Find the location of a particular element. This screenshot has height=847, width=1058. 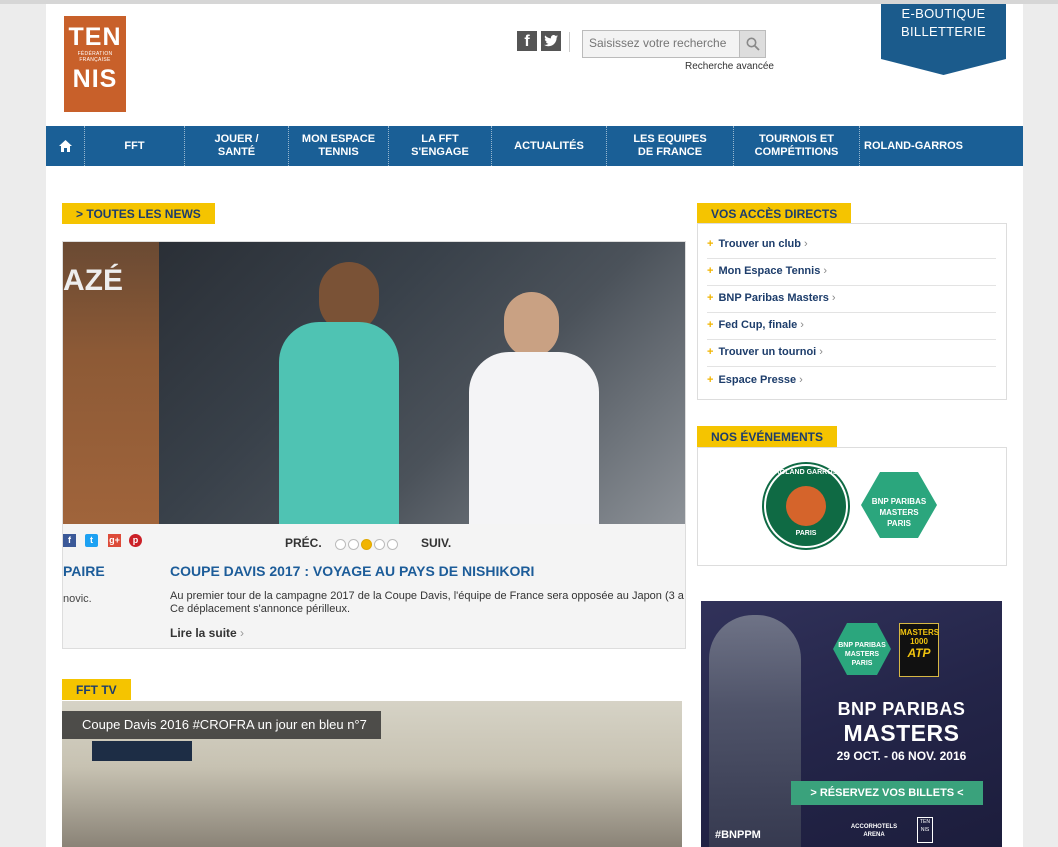

eshop-ticketing-button: E-BOUTIQUE BILLETTERIE is located at coordinates (943, 40).